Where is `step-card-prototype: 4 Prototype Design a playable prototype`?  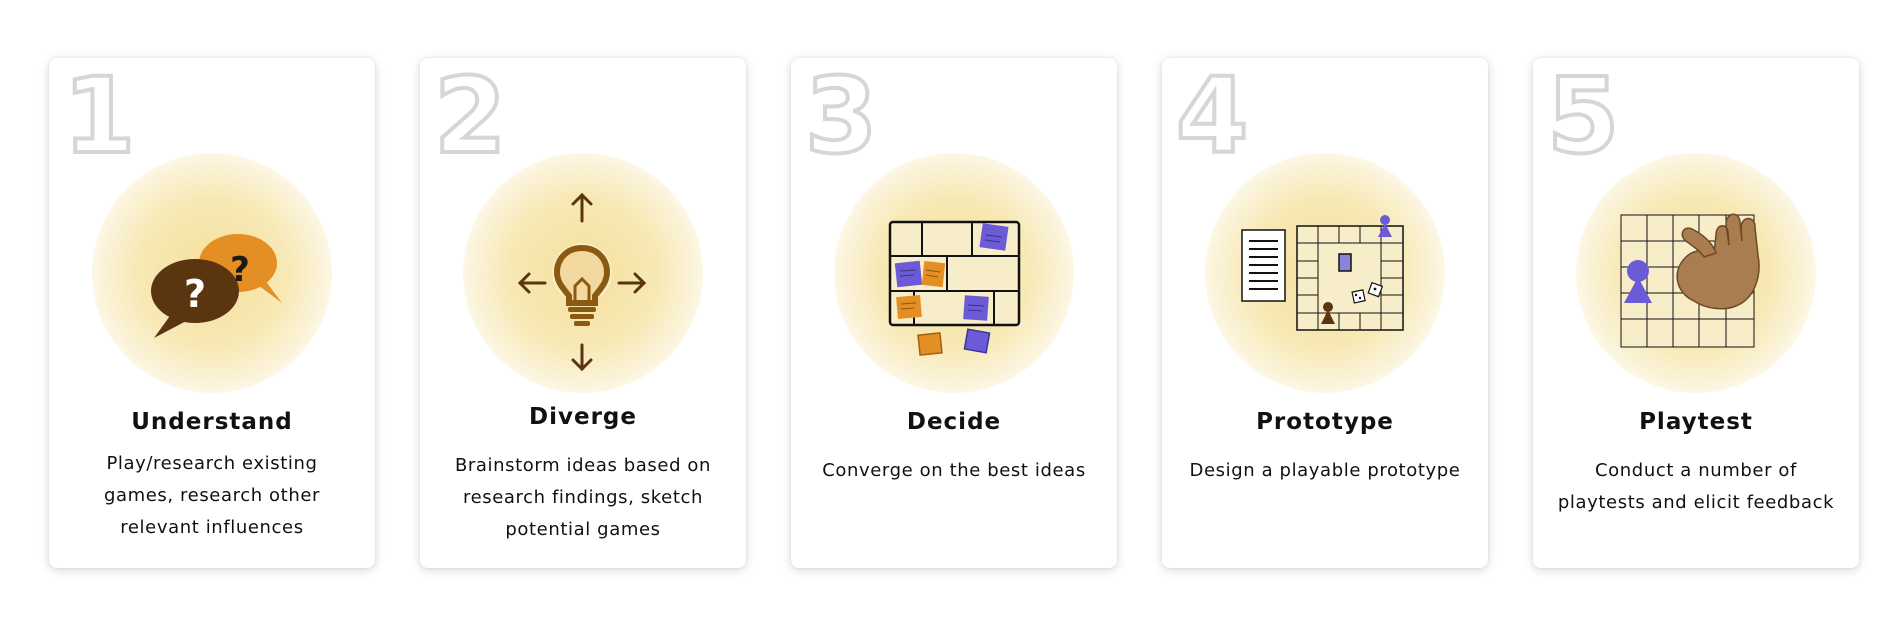 step-card-prototype: 4 Prototype Design a playable prototype is located at coordinates (1325, 313).